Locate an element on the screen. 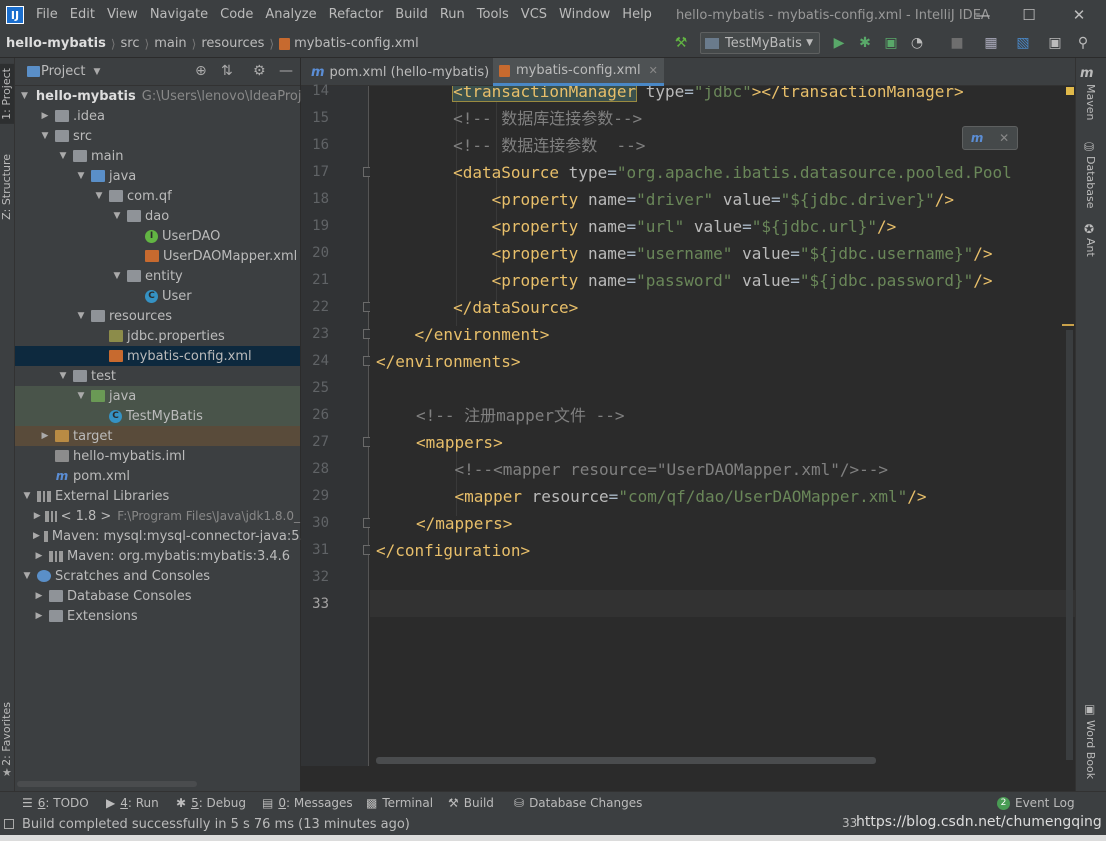 This screenshot has height=841, width=1106. menu-refactor: Refactor is located at coordinates (356, 15).